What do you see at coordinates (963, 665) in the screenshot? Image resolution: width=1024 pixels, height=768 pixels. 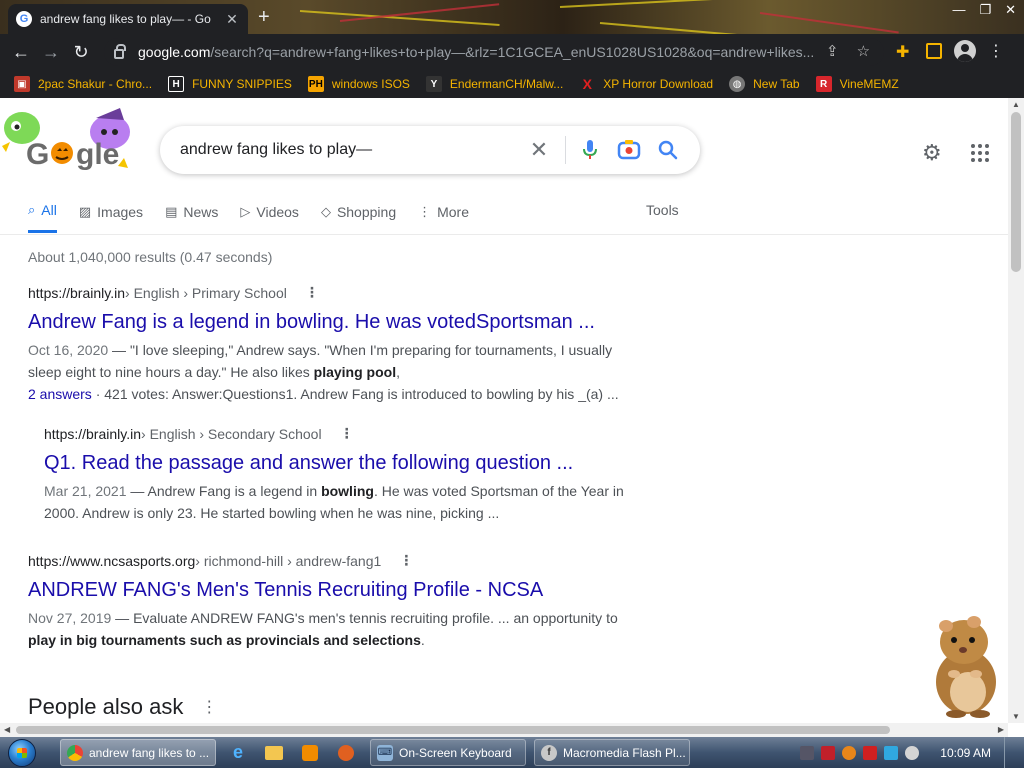 I see `desktop-hamster-pet-icon` at bounding box center [963, 665].